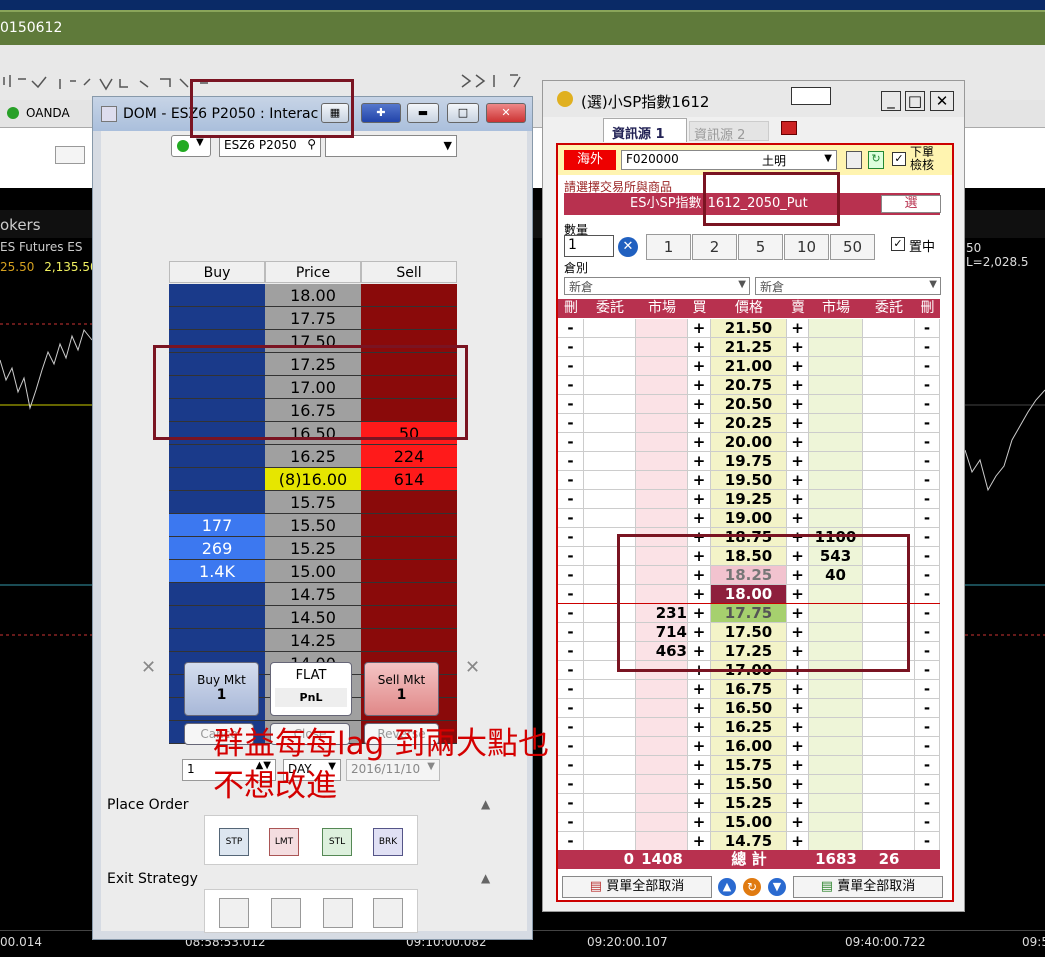 This screenshot has height=957, width=1045. Describe the element at coordinates (899, 159) in the screenshot. I see `order-check-checkbox: ✓` at that location.